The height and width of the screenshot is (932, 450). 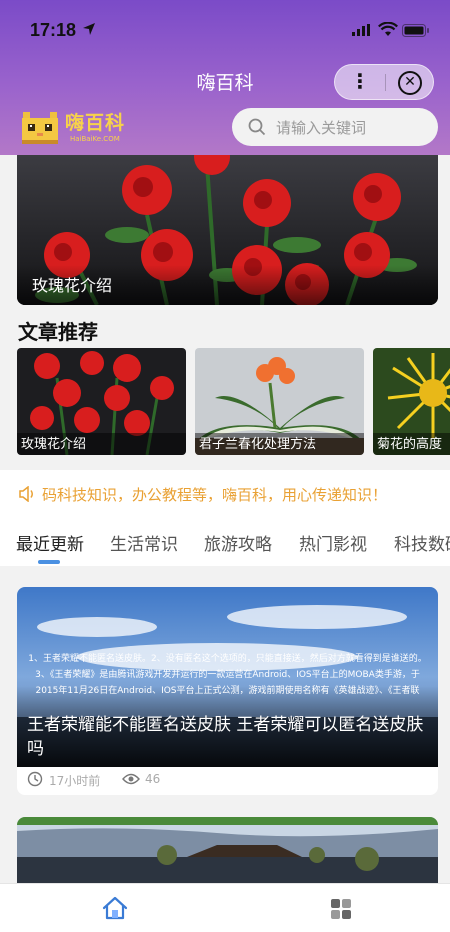 What do you see at coordinates (54, 444) in the screenshot?
I see `card-title: 玫瑰花介绍` at bounding box center [54, 444].